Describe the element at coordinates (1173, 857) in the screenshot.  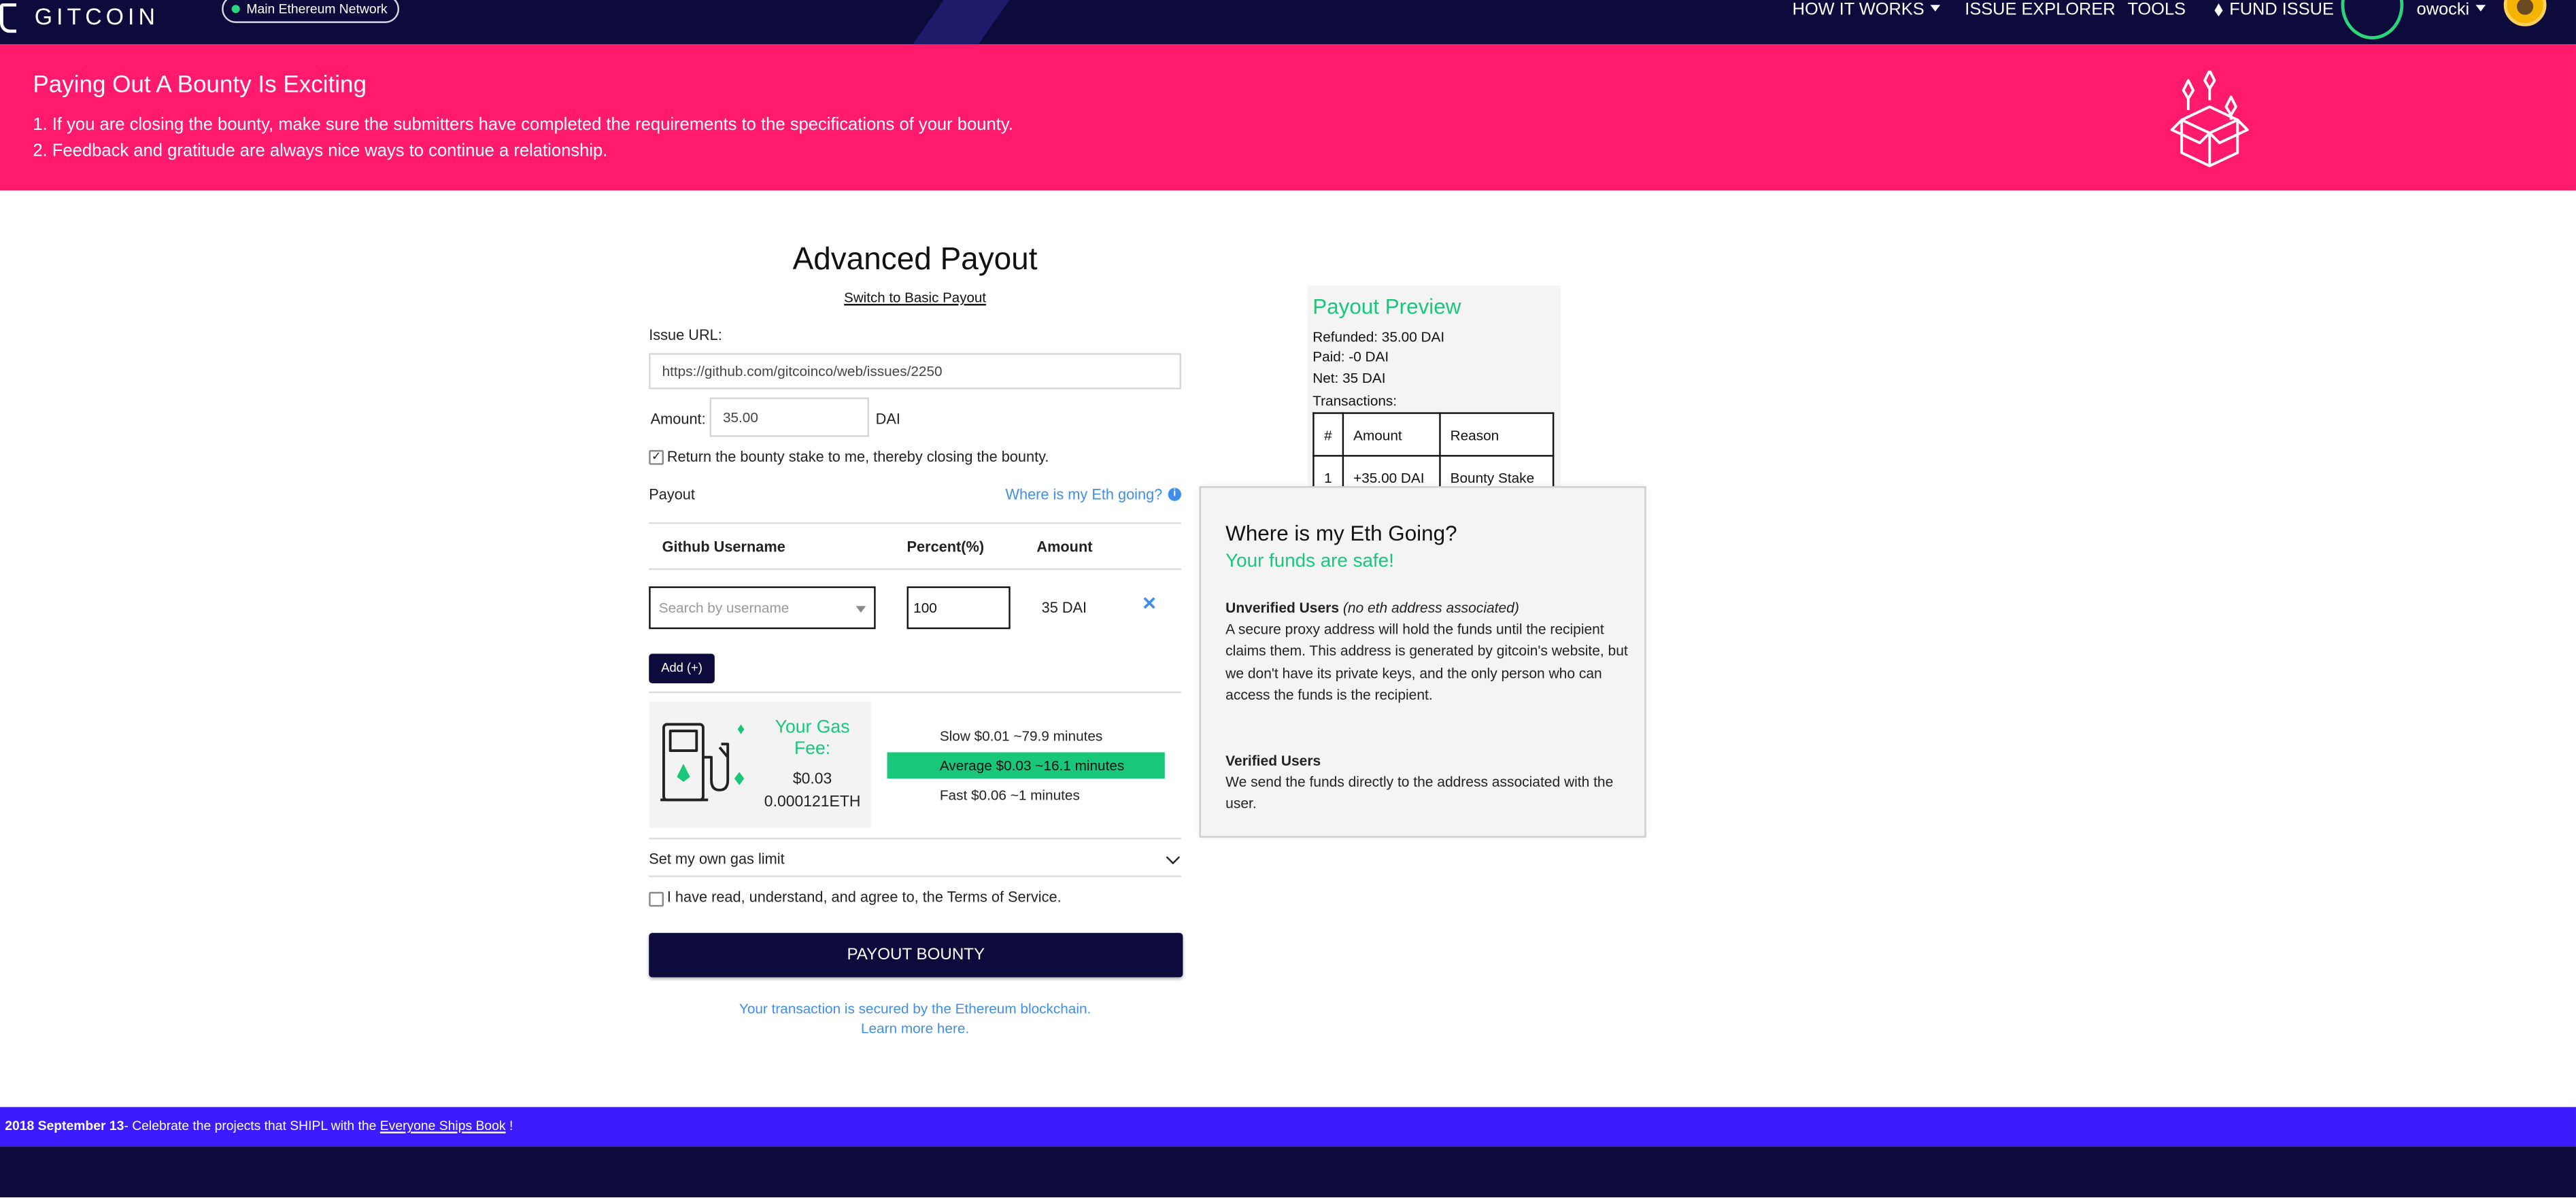
I see `chevron-down-icon` at that location.